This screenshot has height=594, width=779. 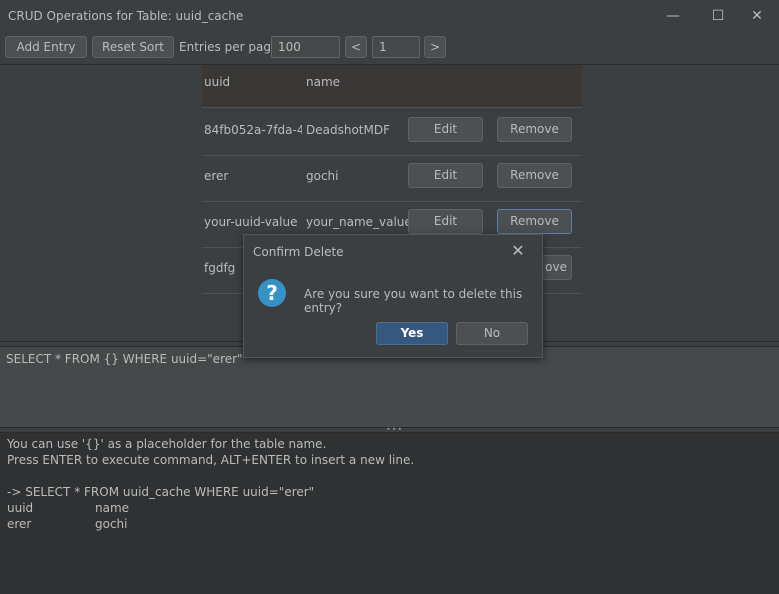 What do you see at coordinates (19, 524) in the screenshot?
I see `result-cell-uuid: erer` at bounding box center [19, 524].